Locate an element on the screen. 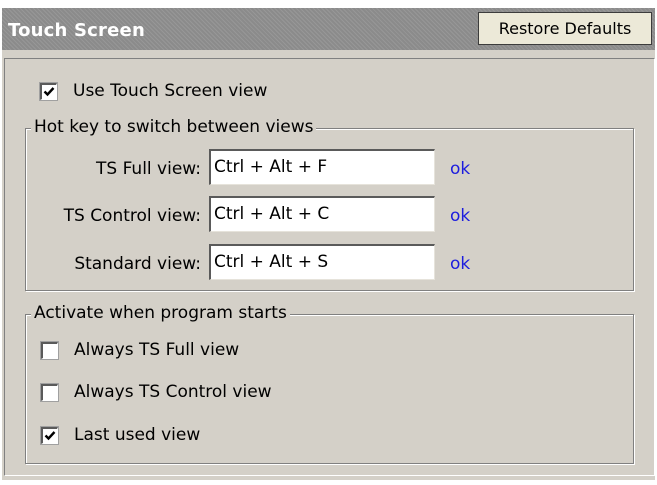 The height and width of the screenshot is (485, 657). standard-view-ok-status: ok is located at coordinates (460, 264).